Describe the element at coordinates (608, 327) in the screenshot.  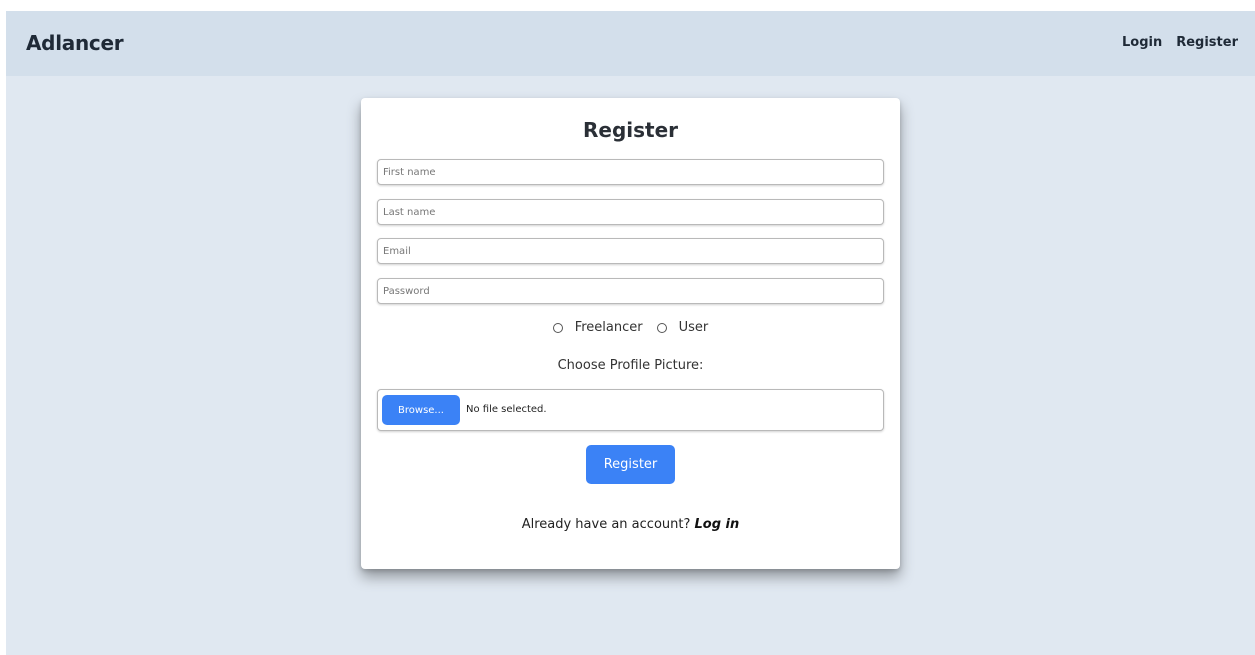
I see `freelancer-radio-label: Freelancer` at that location.